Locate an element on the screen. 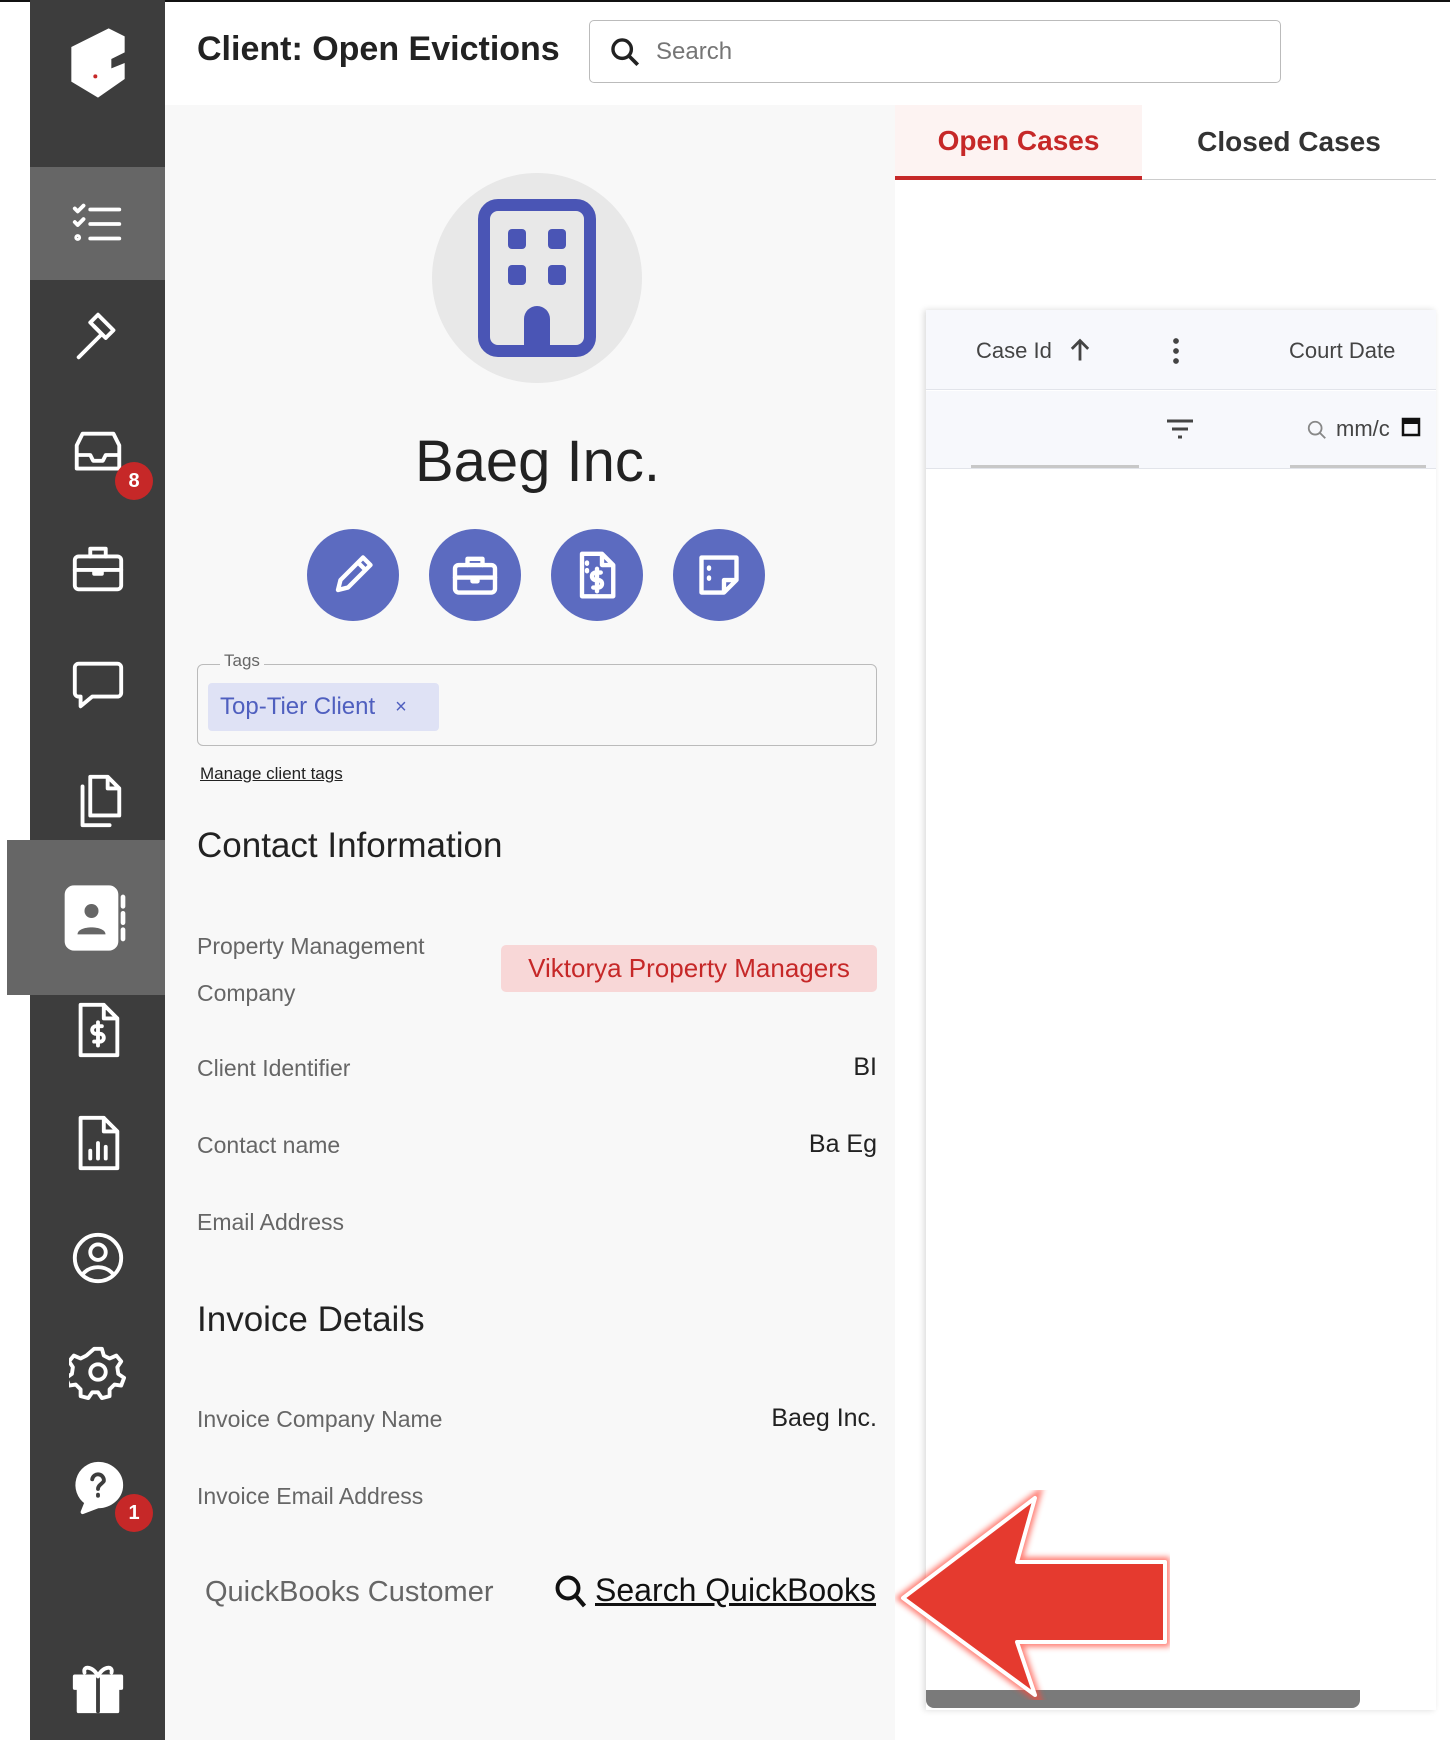  client-name: Baeg Inc. is located at coordinates (537, 461).